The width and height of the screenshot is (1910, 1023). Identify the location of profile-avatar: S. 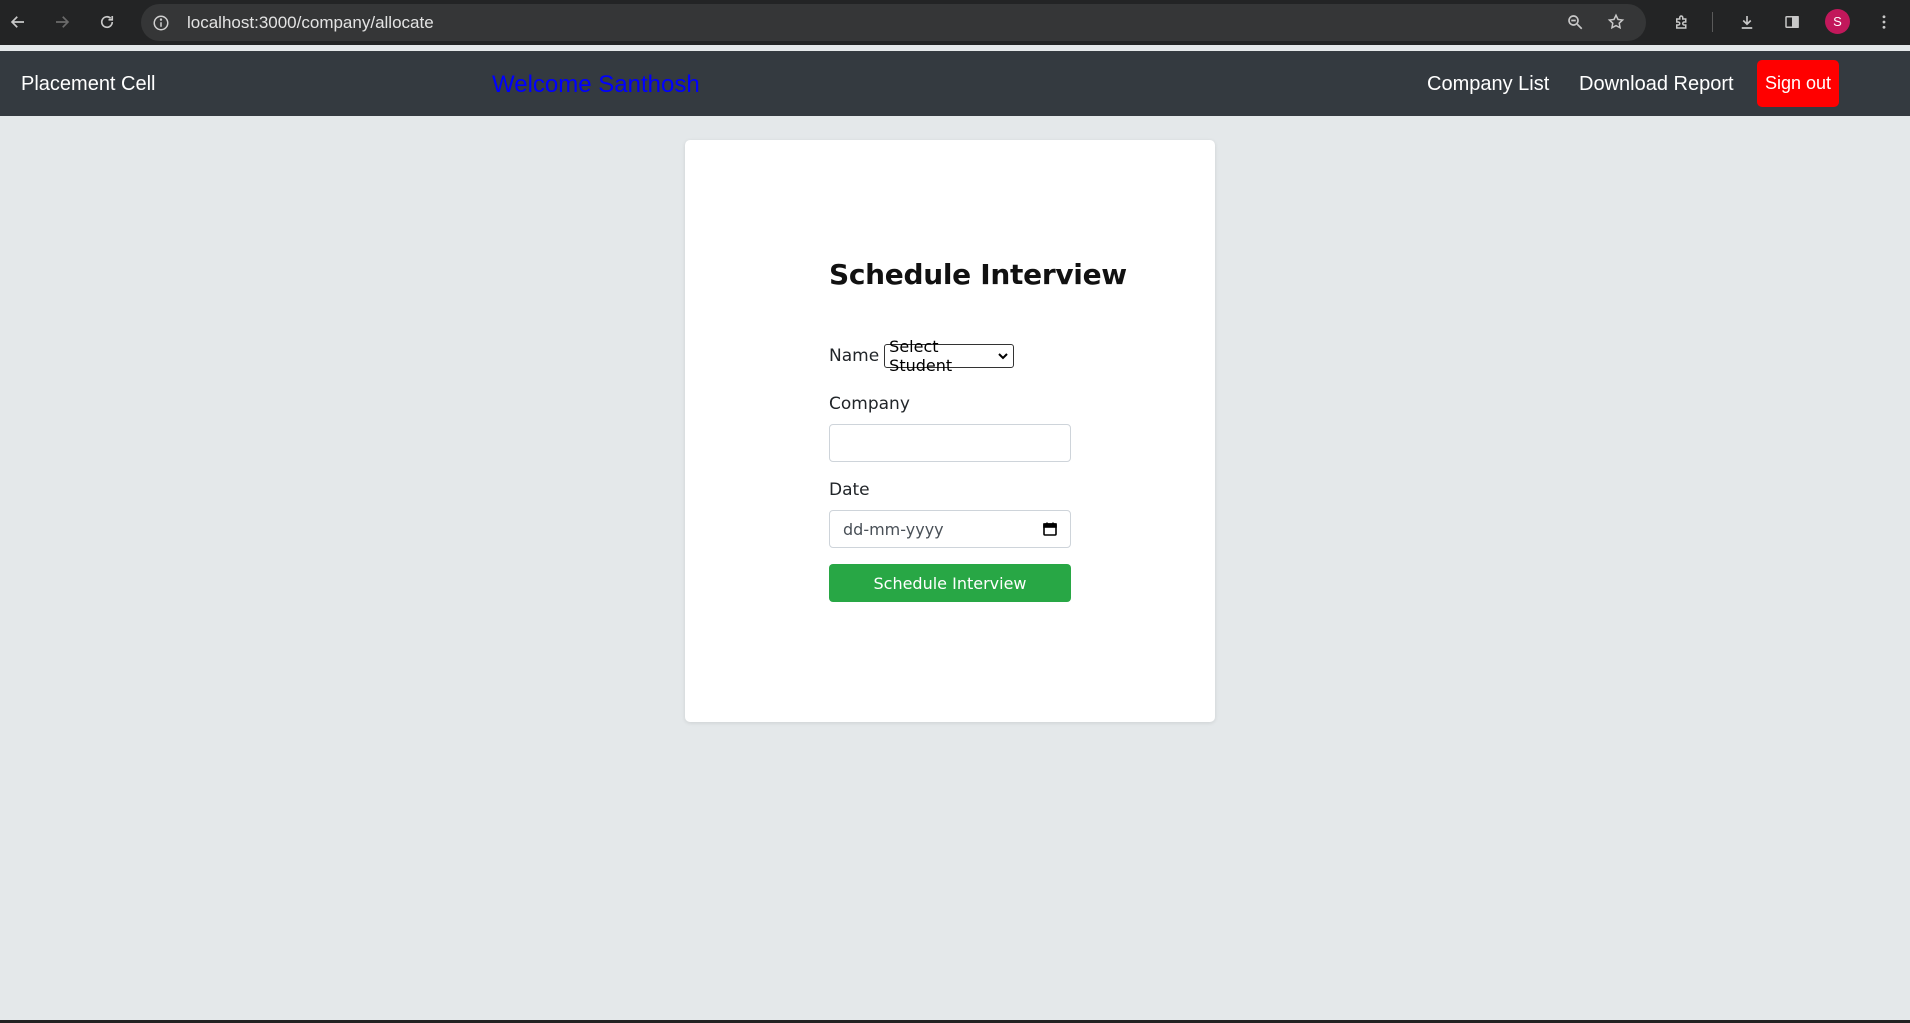
(1837, 21).